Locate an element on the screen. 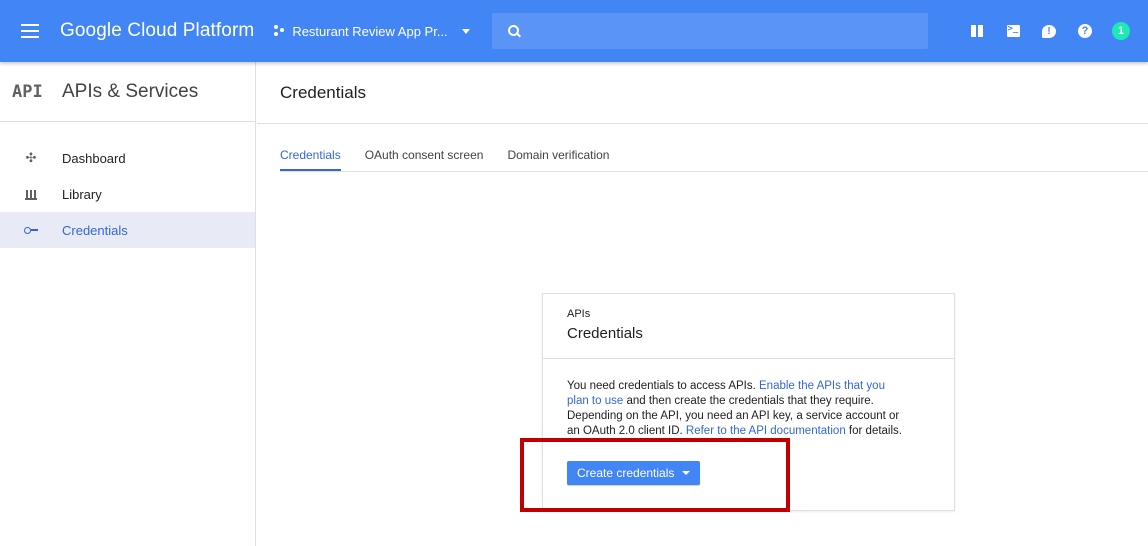  sidebar-item-credentials: Credentials is located at coordinates (127, 230).